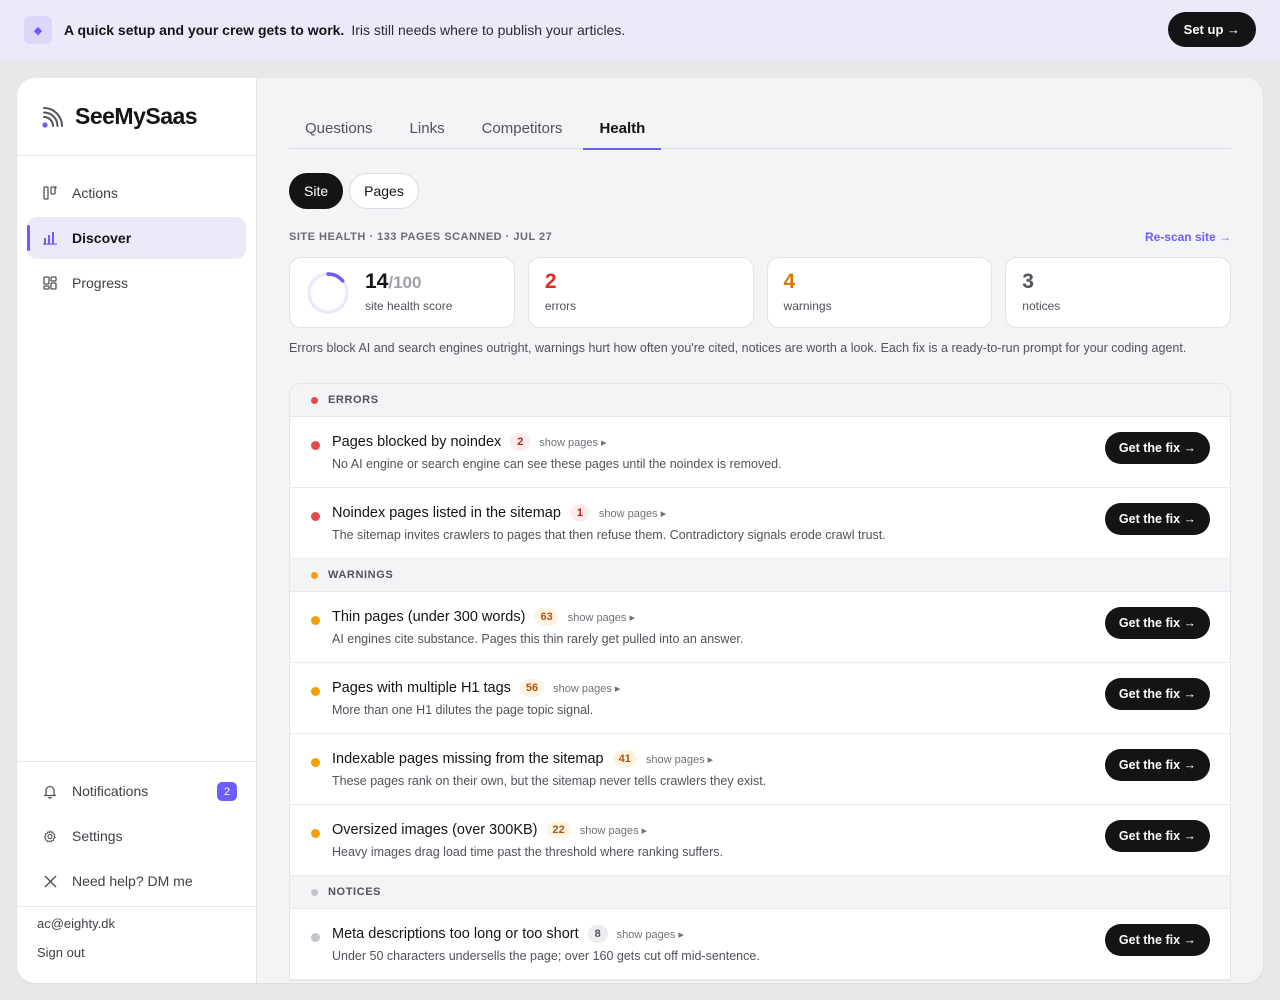 This screenshot has width=1280, height=1000. What do you see at coordinates (95, 193) in the screenshot?
I see `sidebar-item-label: Actions` at bounding box center [95, 193].